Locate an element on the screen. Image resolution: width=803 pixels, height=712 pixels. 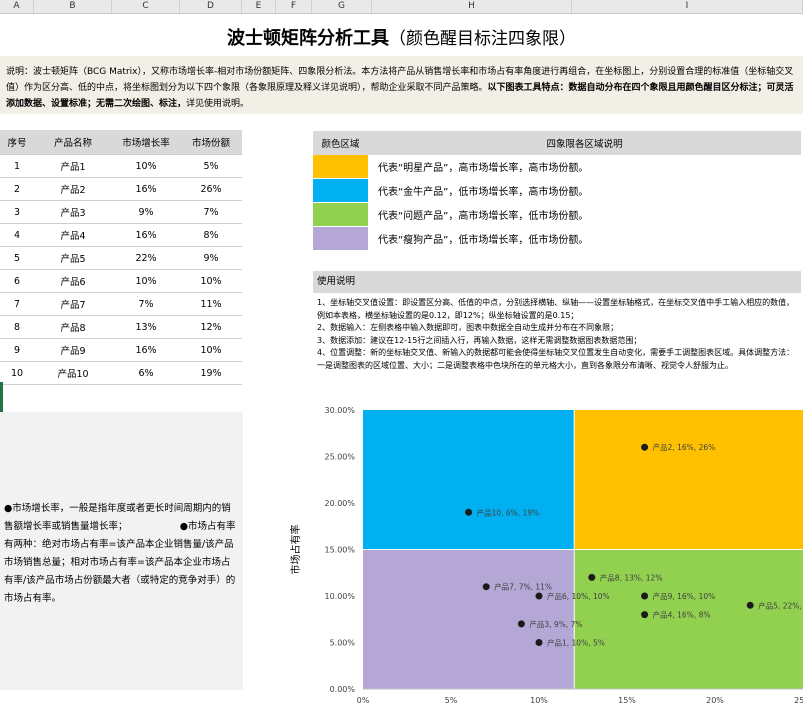
cell-growth: 7% is located at coordinates (146, 304).